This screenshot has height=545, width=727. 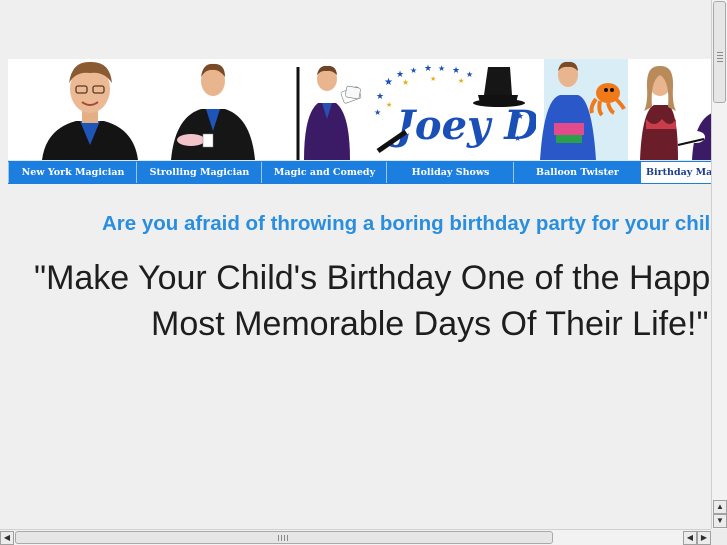 I want to click on joey-d-logo: ★ ★ ★ ★ ★ ★ ★ ★ ★ ★ ★ ★ ★ ★ ★ Joey D., so click(x=458, y=109).